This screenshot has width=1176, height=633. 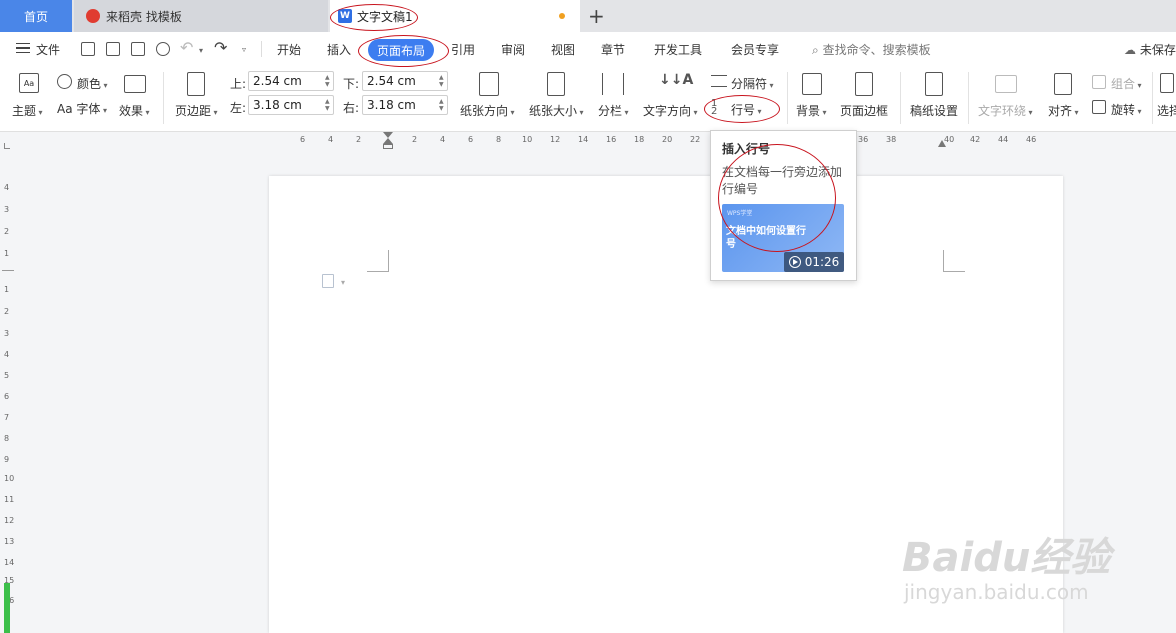 I want to click on ruler-tick: 3, so click(x=7, y=209).